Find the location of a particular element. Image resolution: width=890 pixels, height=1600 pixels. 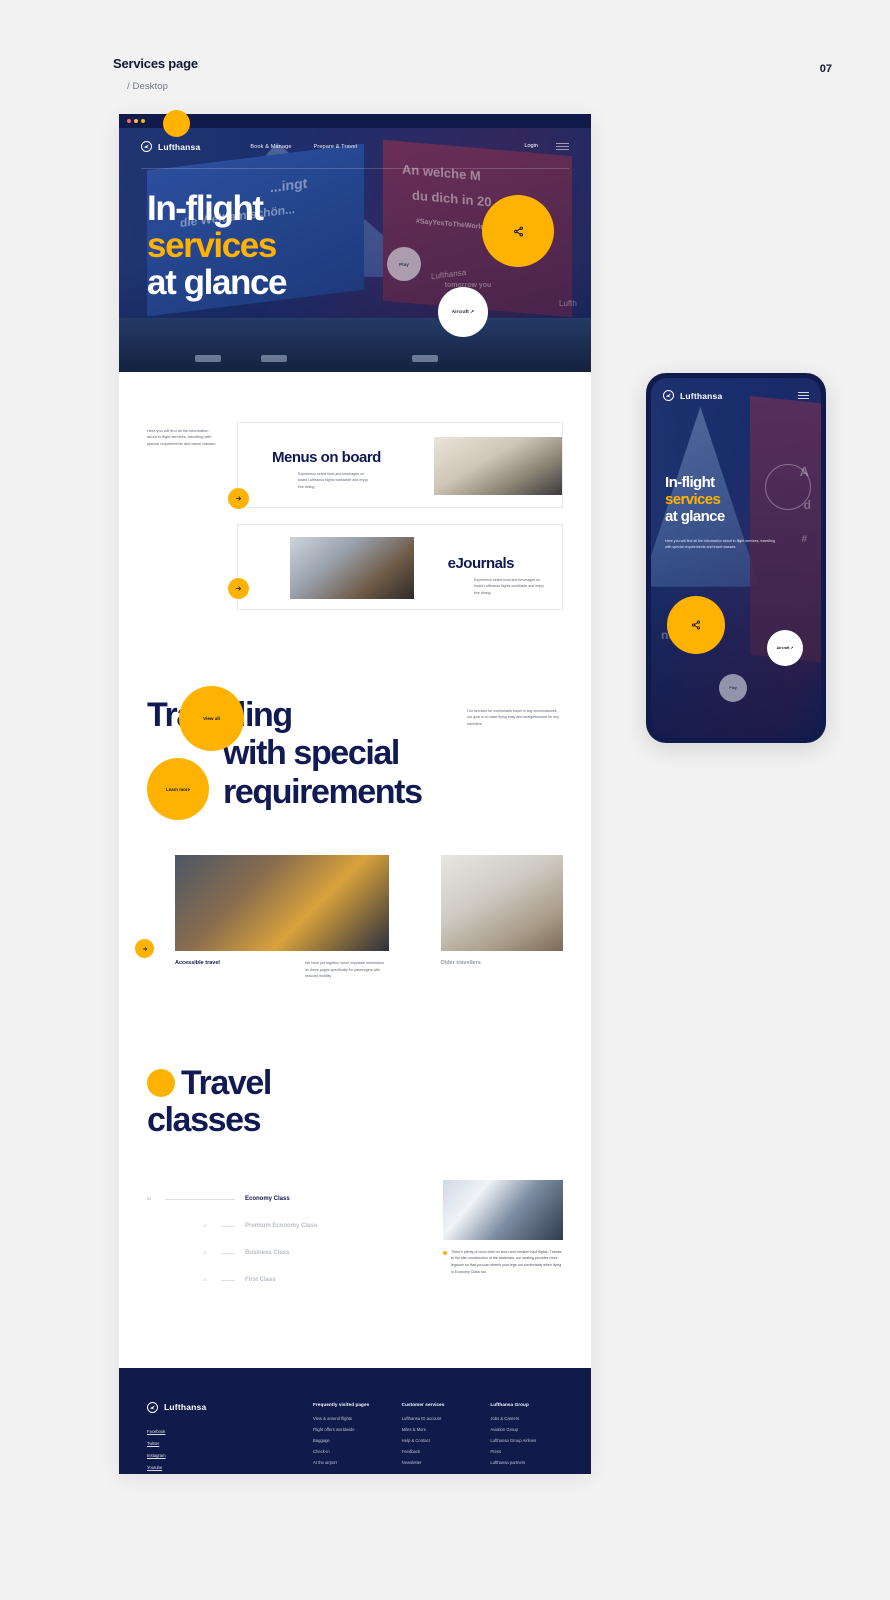

footer-link: Lufthansa Group Airlines is located at coordinates (526, 1440).